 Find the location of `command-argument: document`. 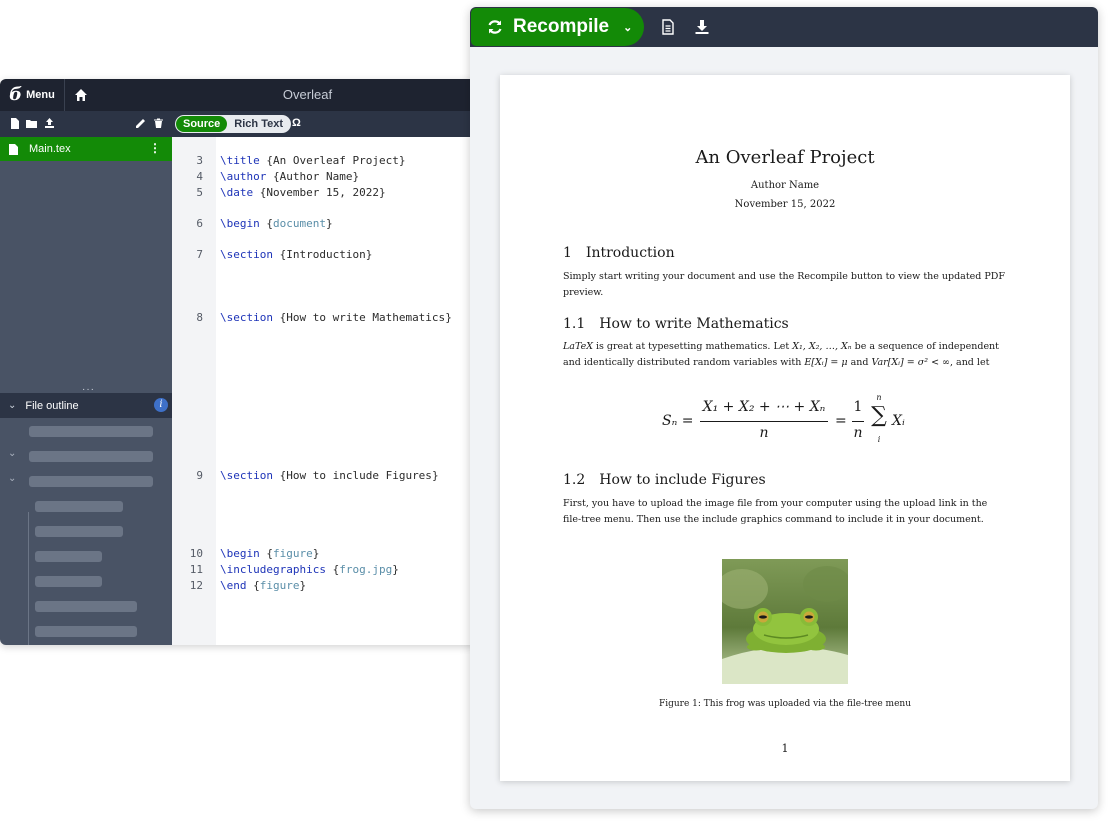

command-argument: document is located at coordinates (299, 223).